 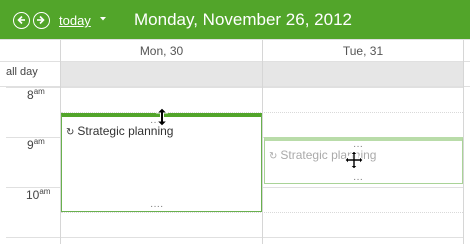 I want to click on hour-label-10am: 10am, so click(x=38, y=194).